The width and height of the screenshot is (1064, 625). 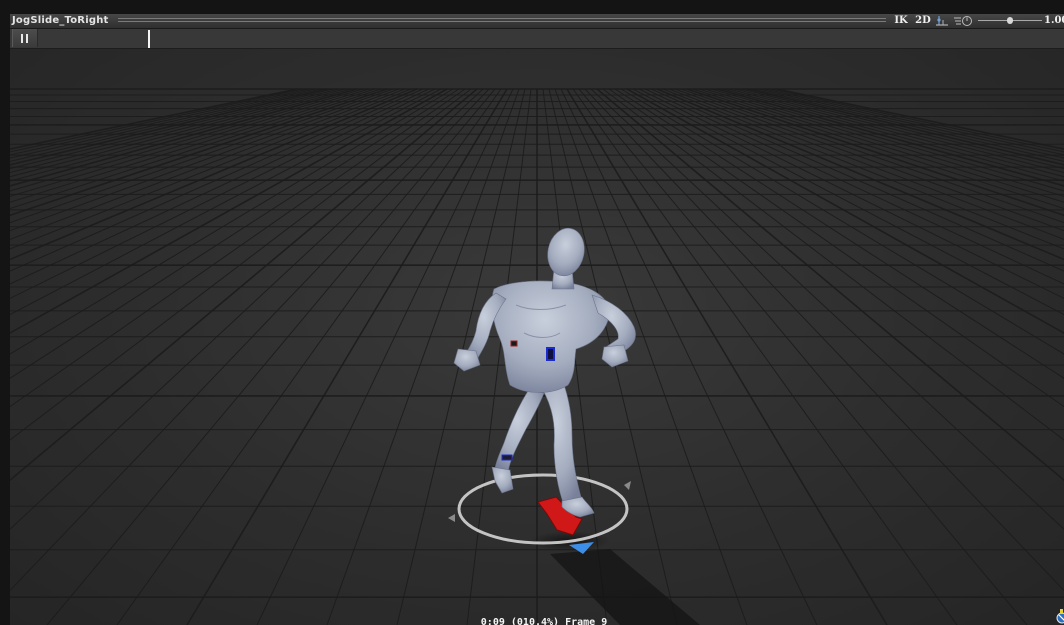 What do you see at coordinates (550, 354) in the screenshot?
I see `ik-handle-right-hip` at bounding box center [550, 354].